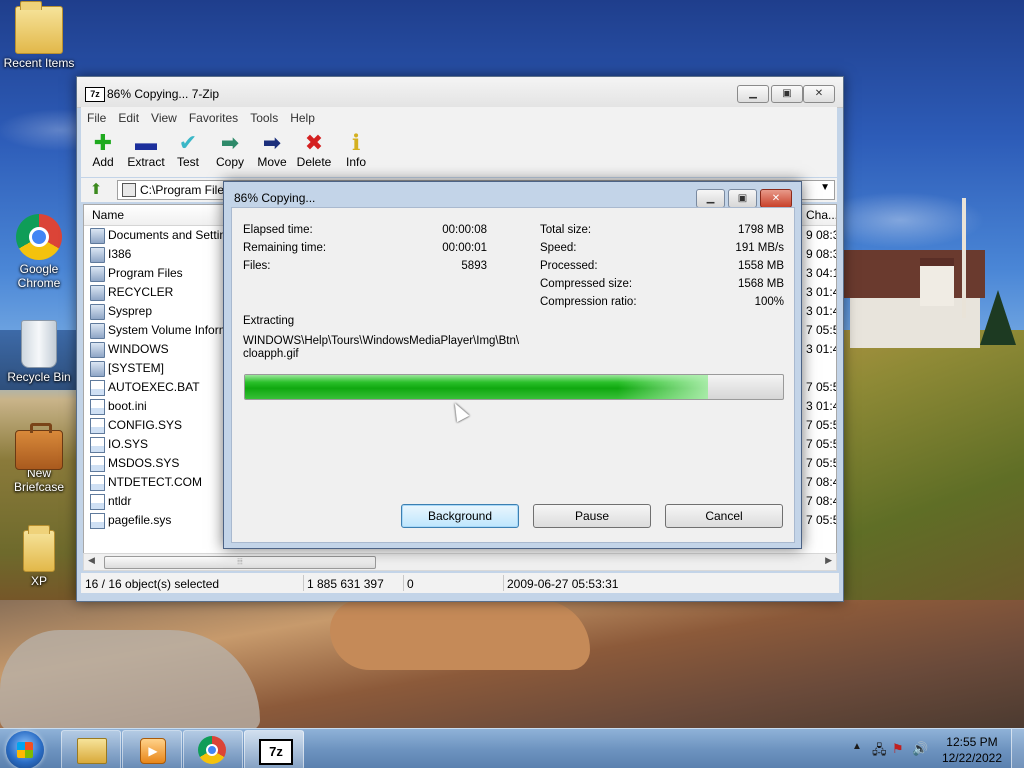 This screenshot has width=1024, height=768. Describe the element at coordinates (819, 94) in the screenshot. I see `close-button: ✕` at that location.